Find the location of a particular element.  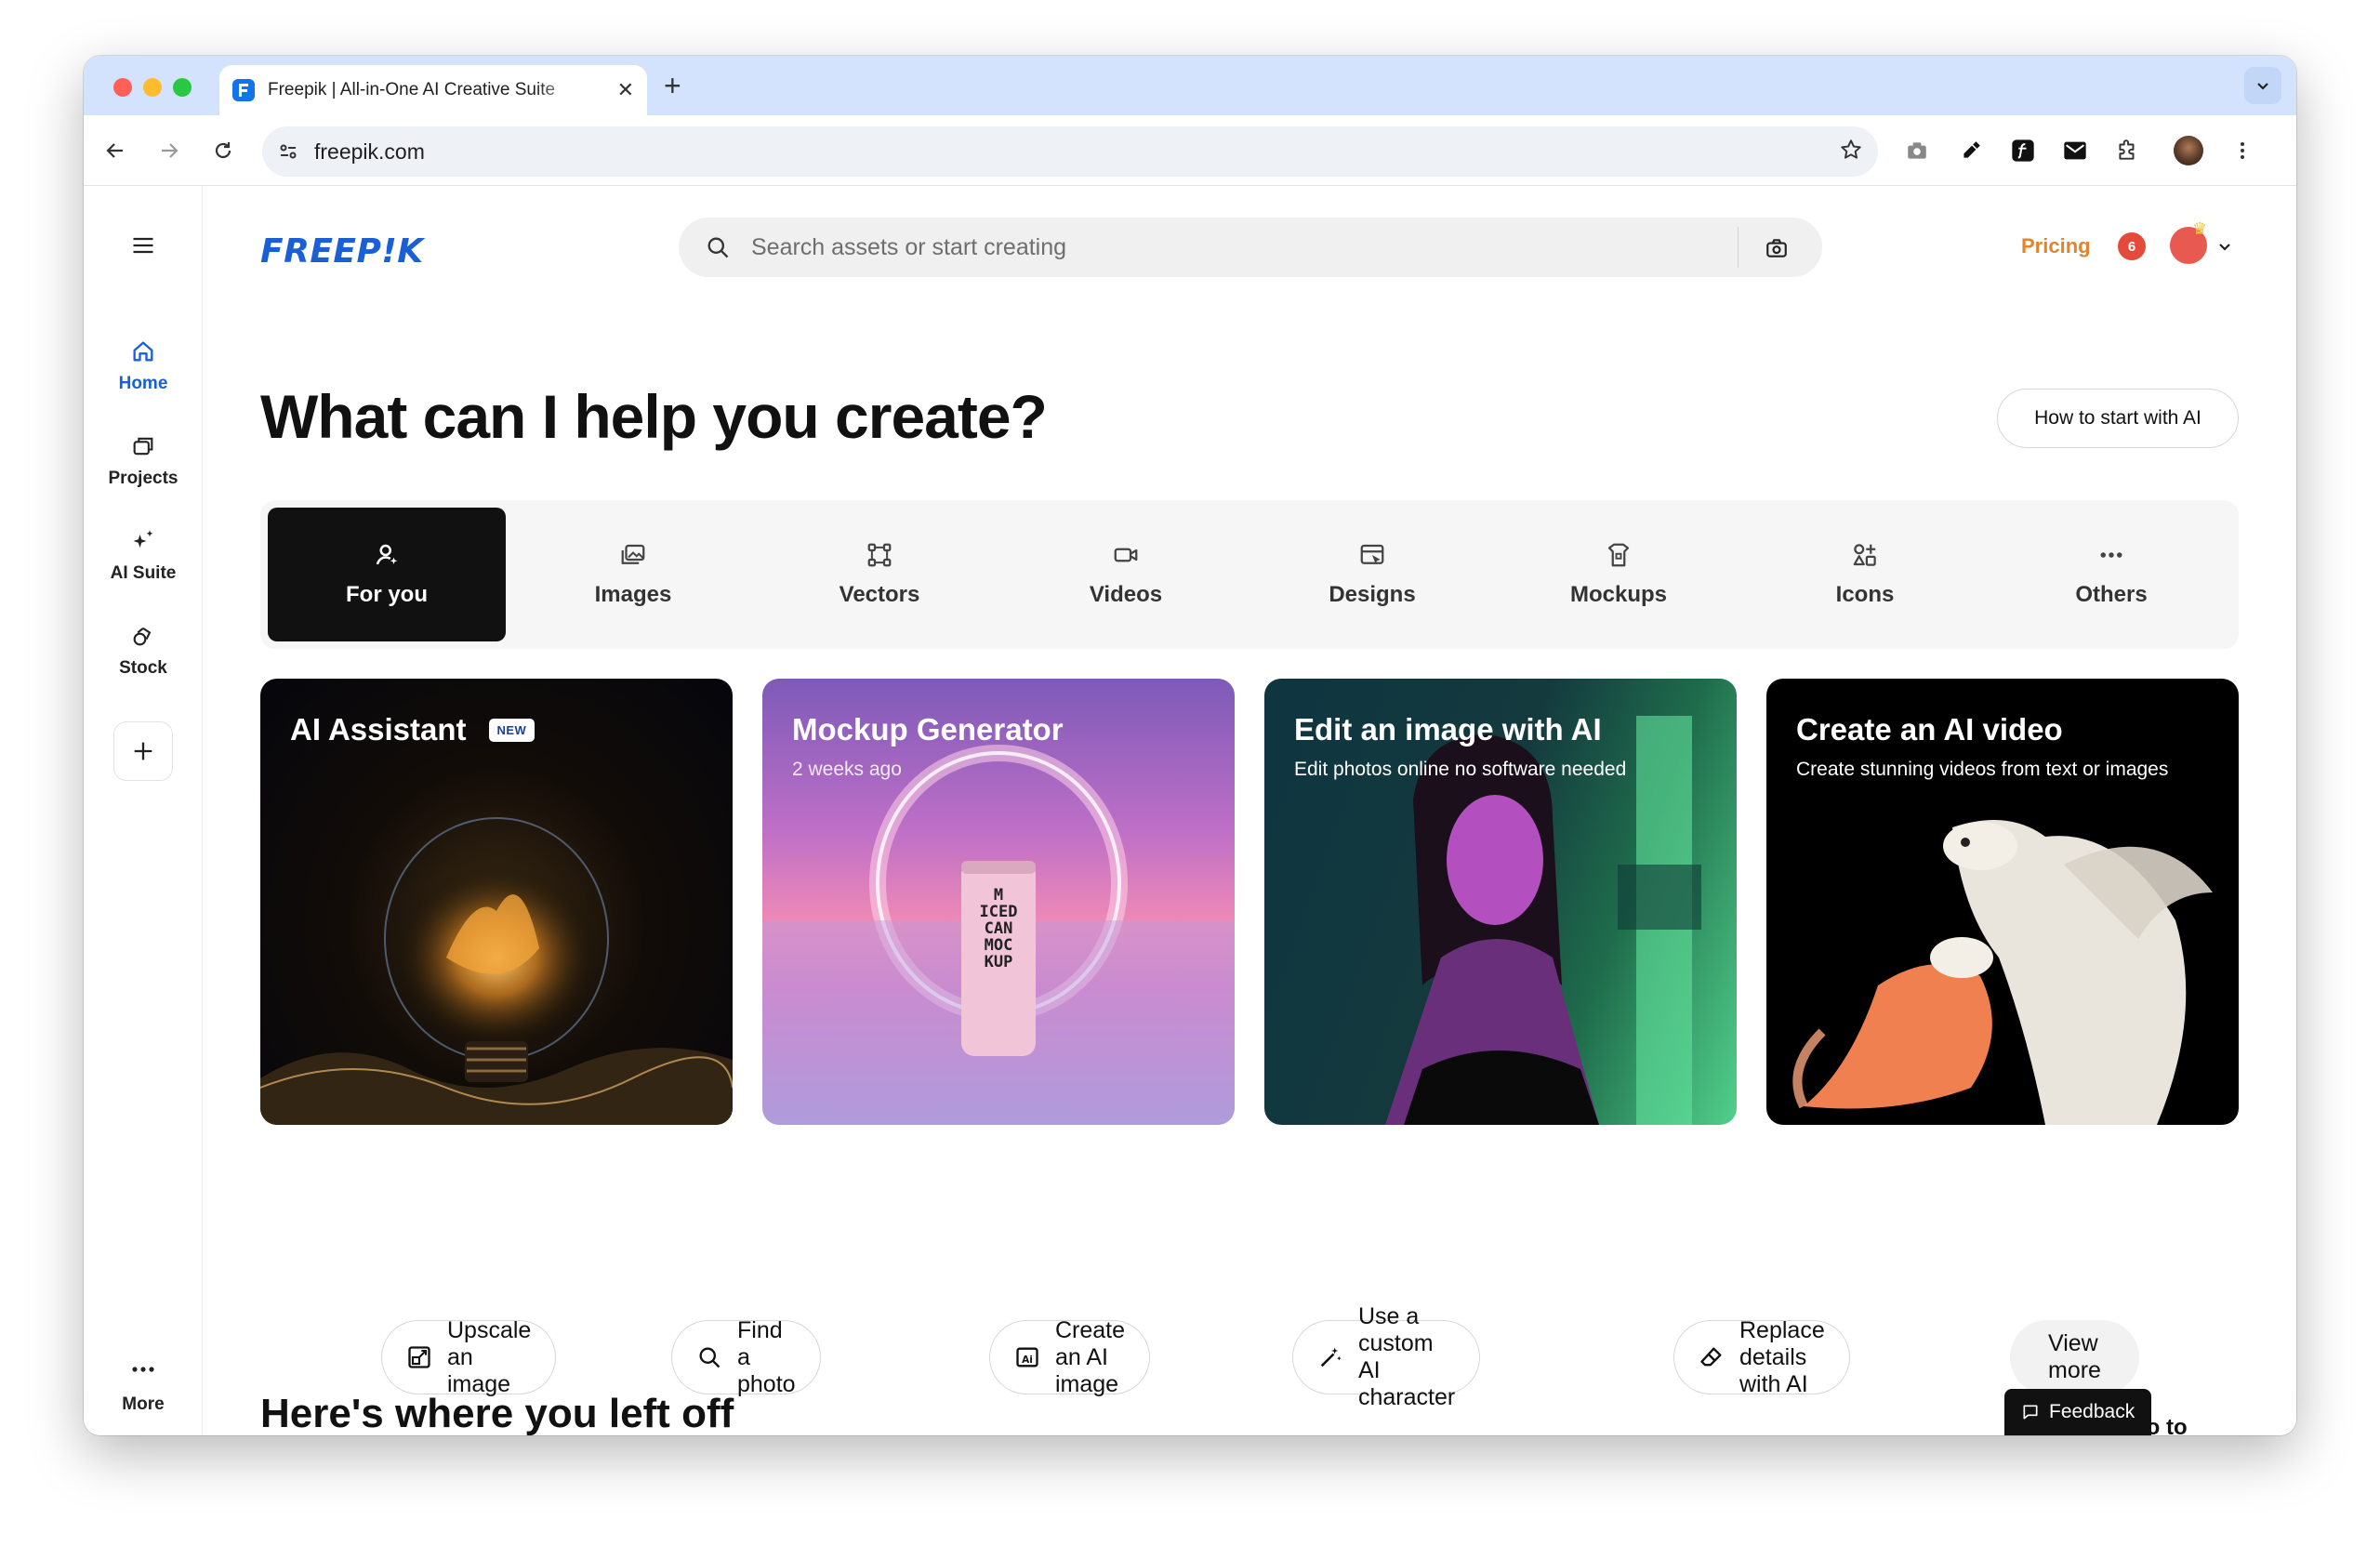

stock-icon is located at coordinates (142, 636).